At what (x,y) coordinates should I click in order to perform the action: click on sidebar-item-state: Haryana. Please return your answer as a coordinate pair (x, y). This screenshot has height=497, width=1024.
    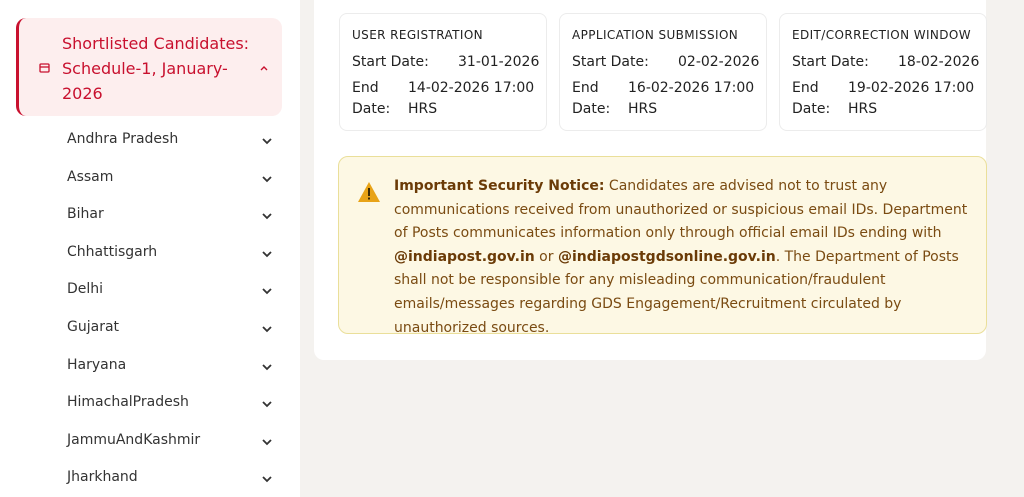
    Looking at the image, I should click on (150, 367).